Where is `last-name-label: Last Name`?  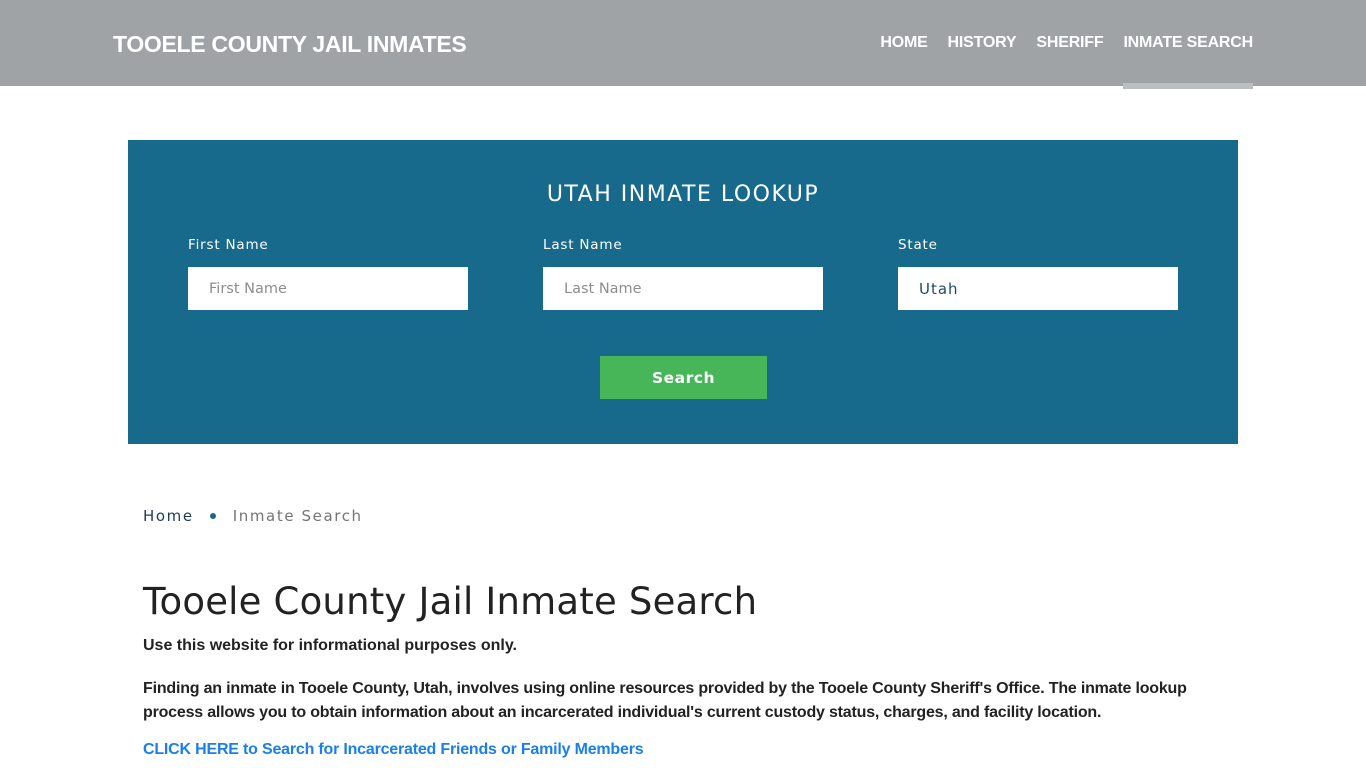 last-name-label: Last Name is located at coordinates (583, 245).